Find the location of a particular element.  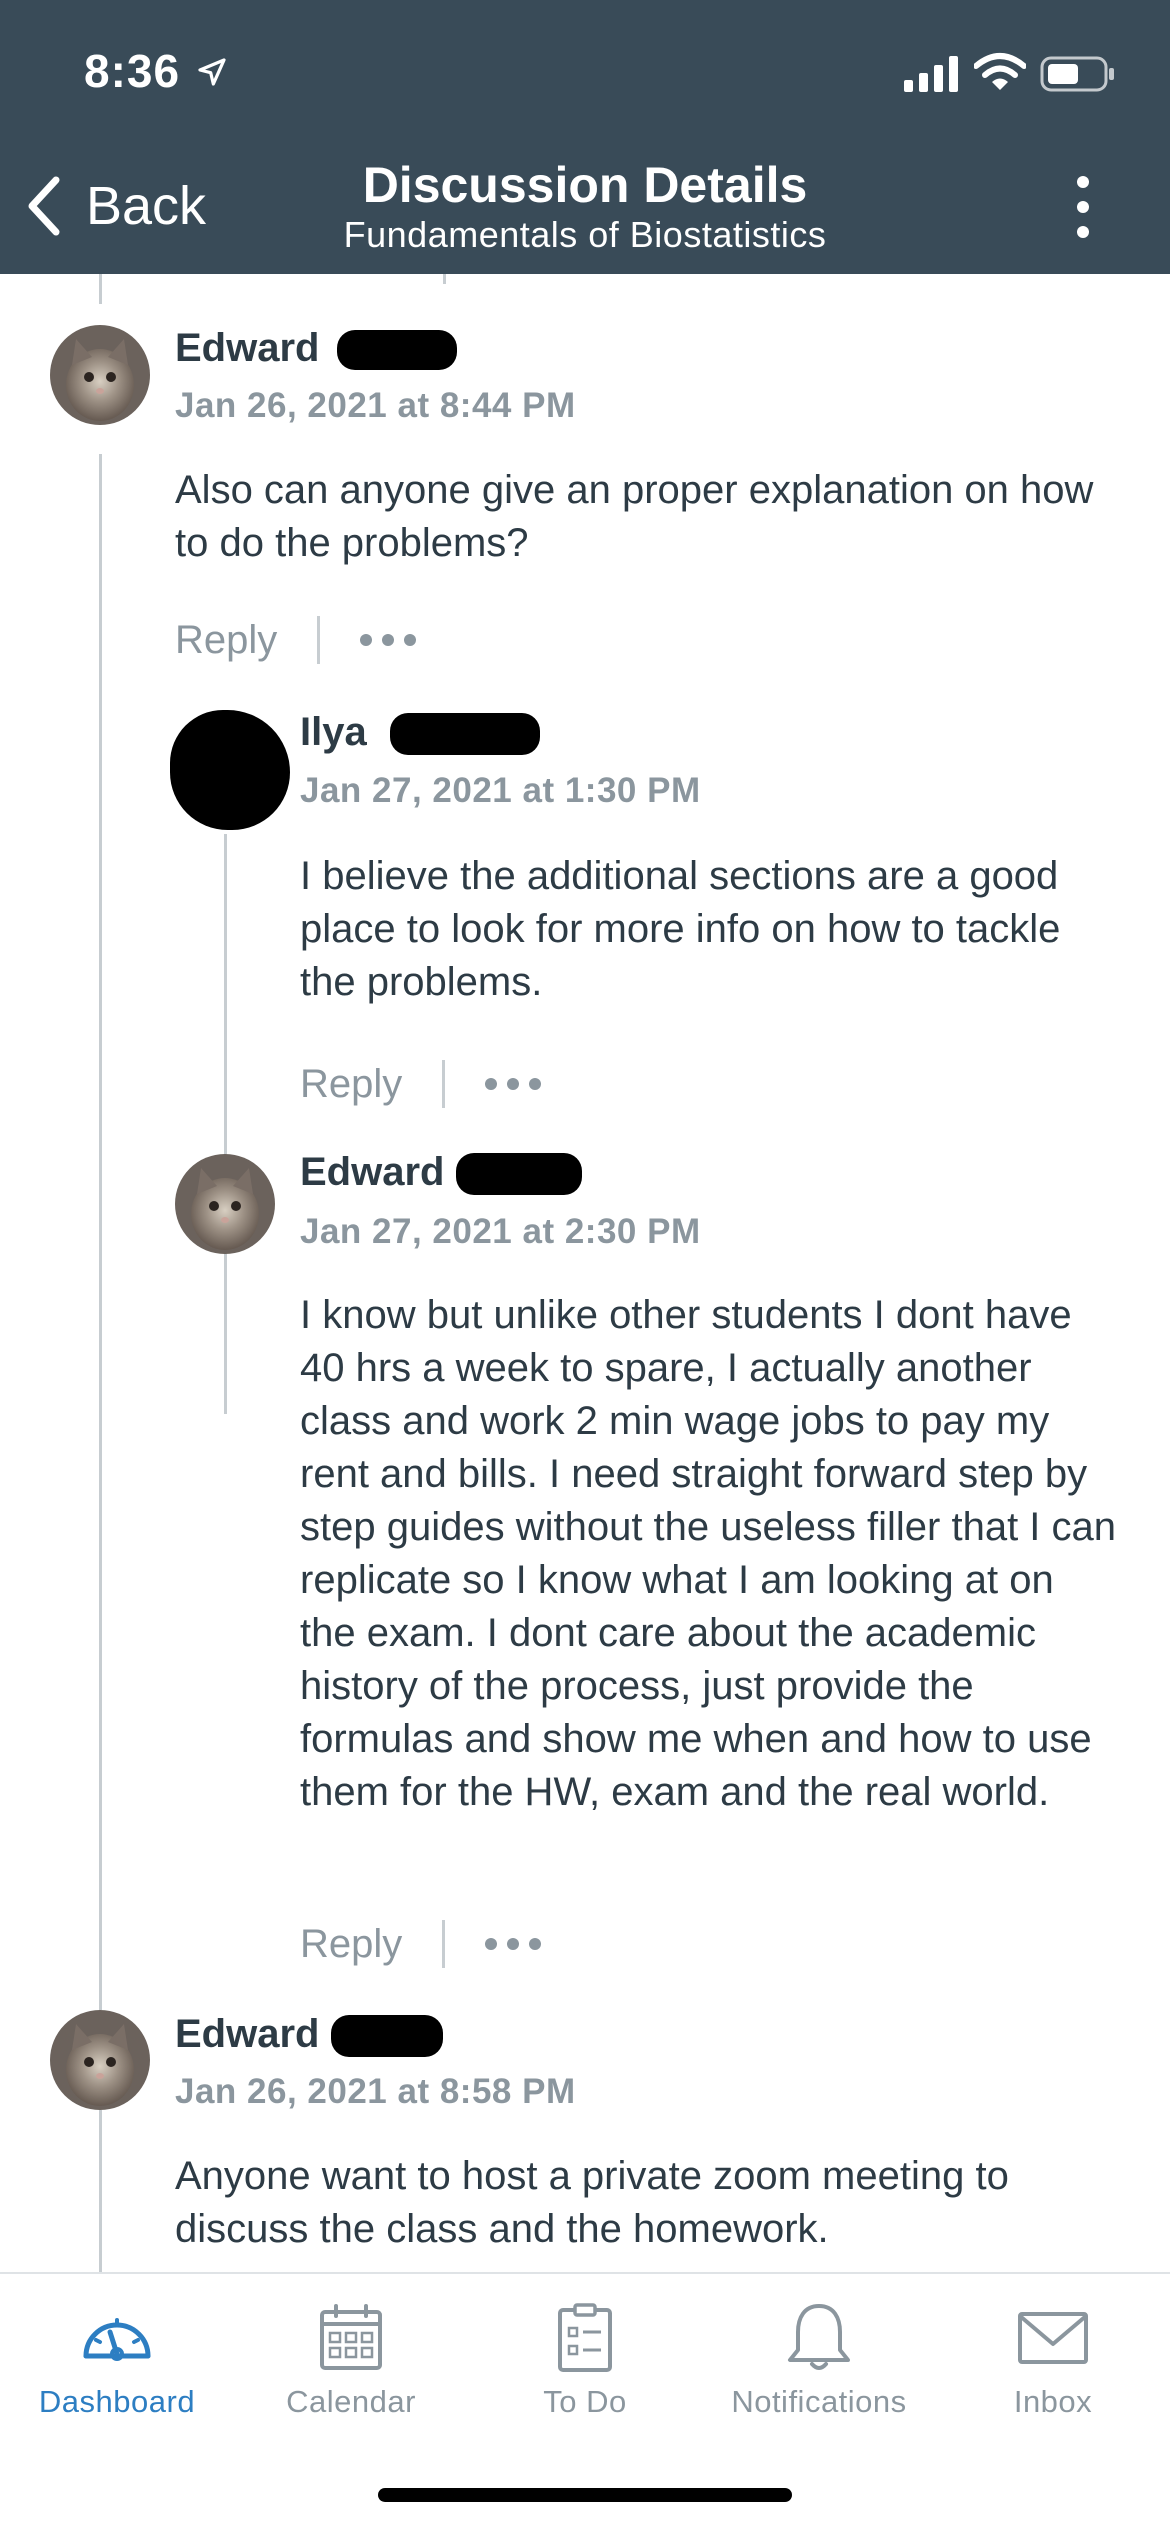

cellular-signal-icon is located at coordinates (931, 74).